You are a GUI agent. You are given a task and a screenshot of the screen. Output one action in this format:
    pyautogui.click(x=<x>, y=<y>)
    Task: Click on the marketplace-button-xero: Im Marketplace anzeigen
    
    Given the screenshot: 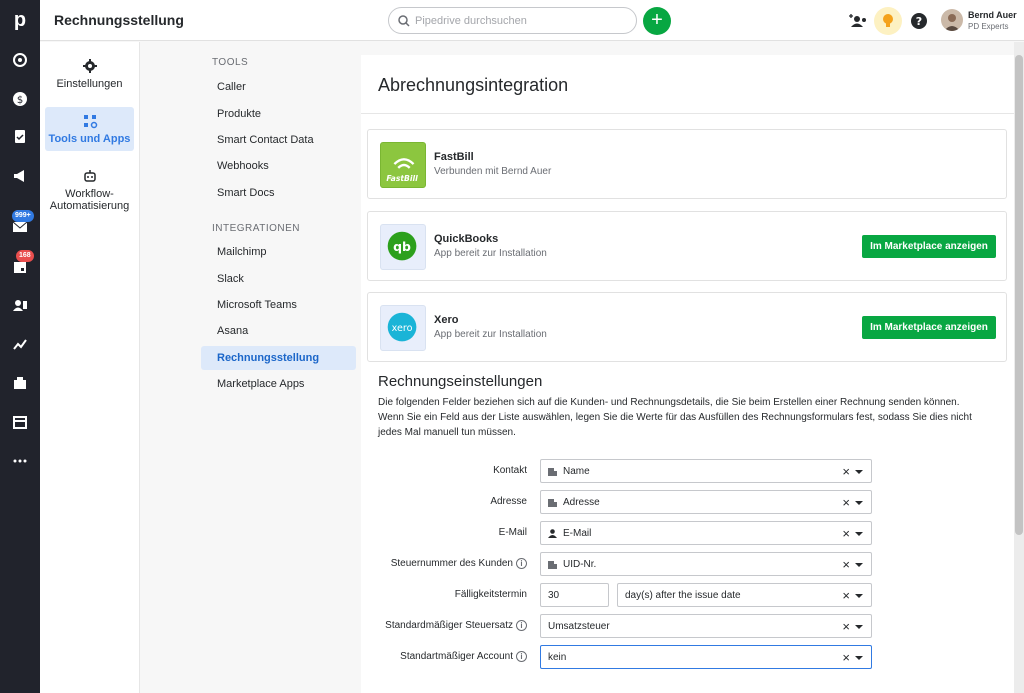 What is the action you would take?
    pyautogui.click(x=929, y=327)
    